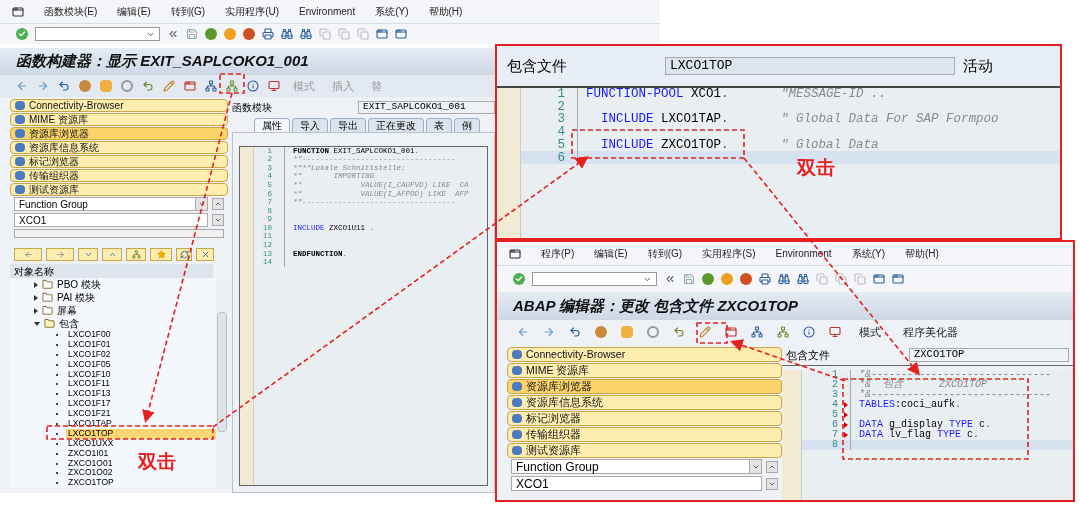  Describe the element at coordinates (252, 11) in the screenshot. I see `menu-item: 实用程序(U)` at that location.